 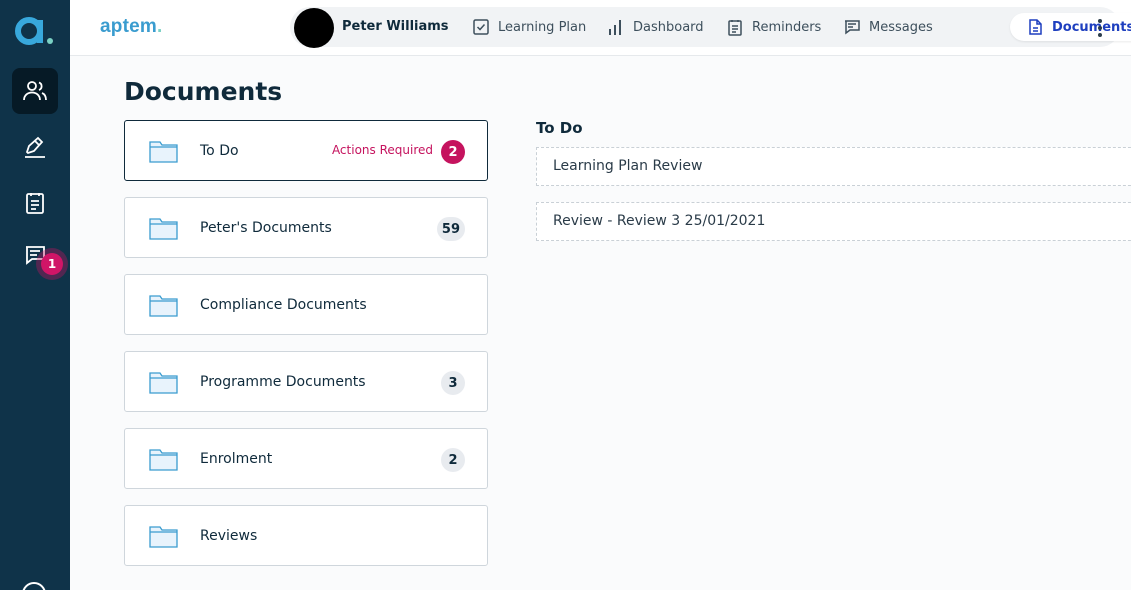 I want to click on pen-icon, so click(x=35, y=147).